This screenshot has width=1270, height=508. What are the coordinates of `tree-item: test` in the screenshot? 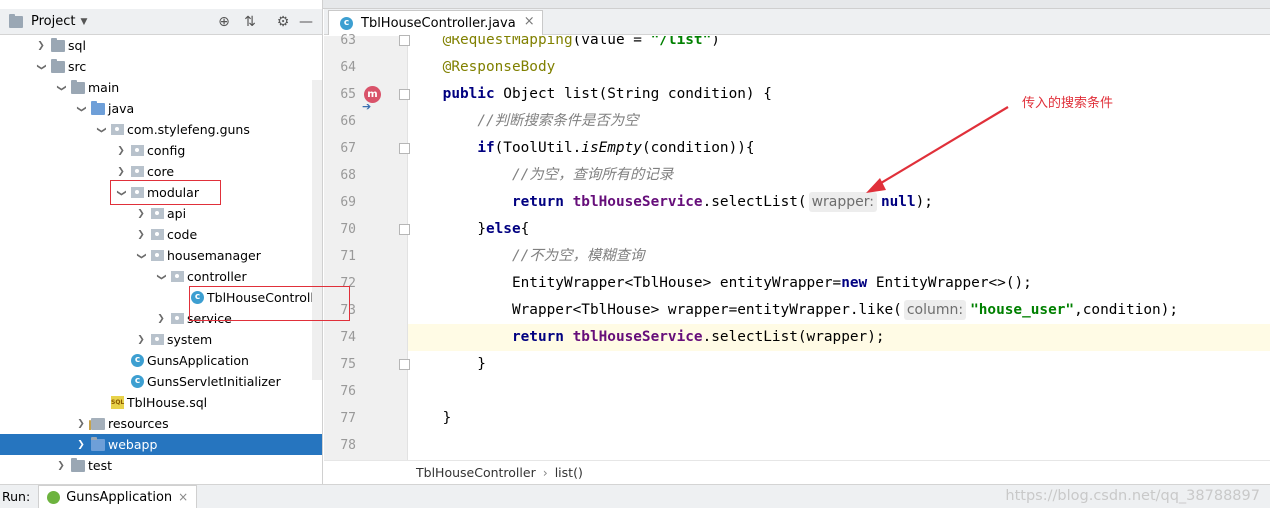 It's located at (161, 465).